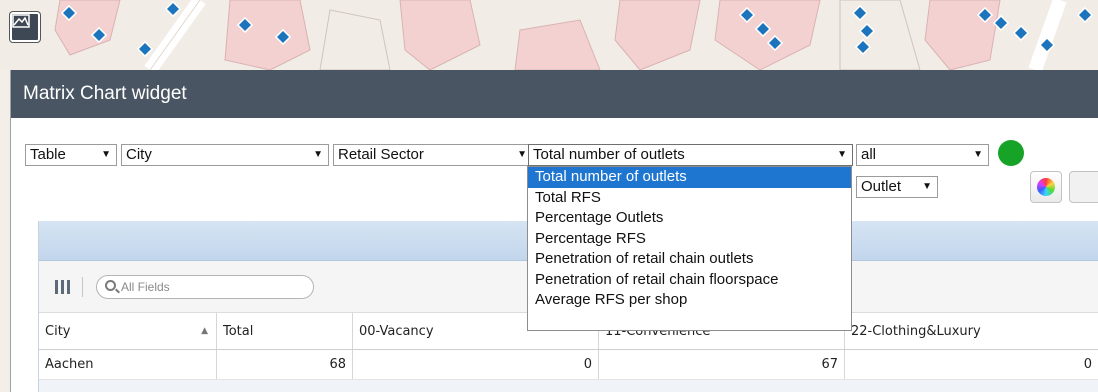  What do you see at coordinates (110, 285) in the screenshot?
I see `search-icon` at bounding box center [110, 285].